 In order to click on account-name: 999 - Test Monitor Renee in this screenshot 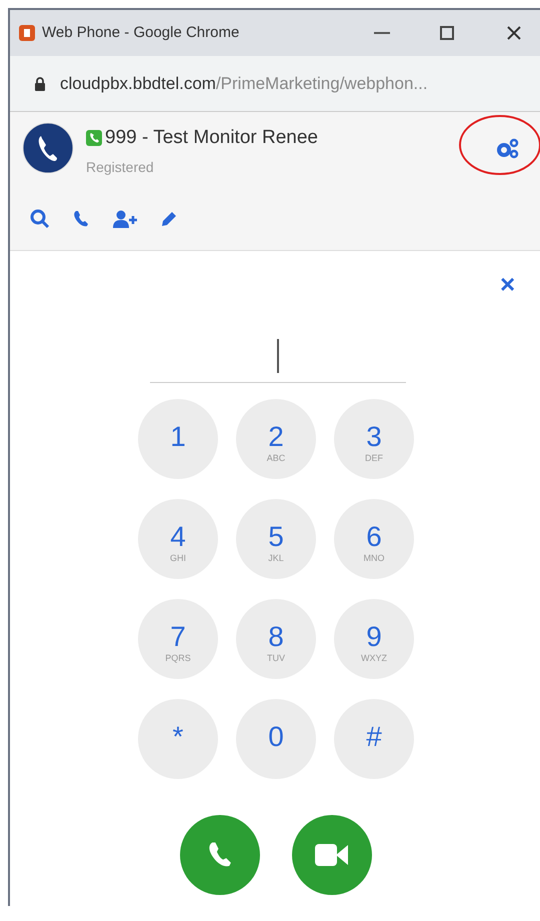, I will do `click(211, 138)`.